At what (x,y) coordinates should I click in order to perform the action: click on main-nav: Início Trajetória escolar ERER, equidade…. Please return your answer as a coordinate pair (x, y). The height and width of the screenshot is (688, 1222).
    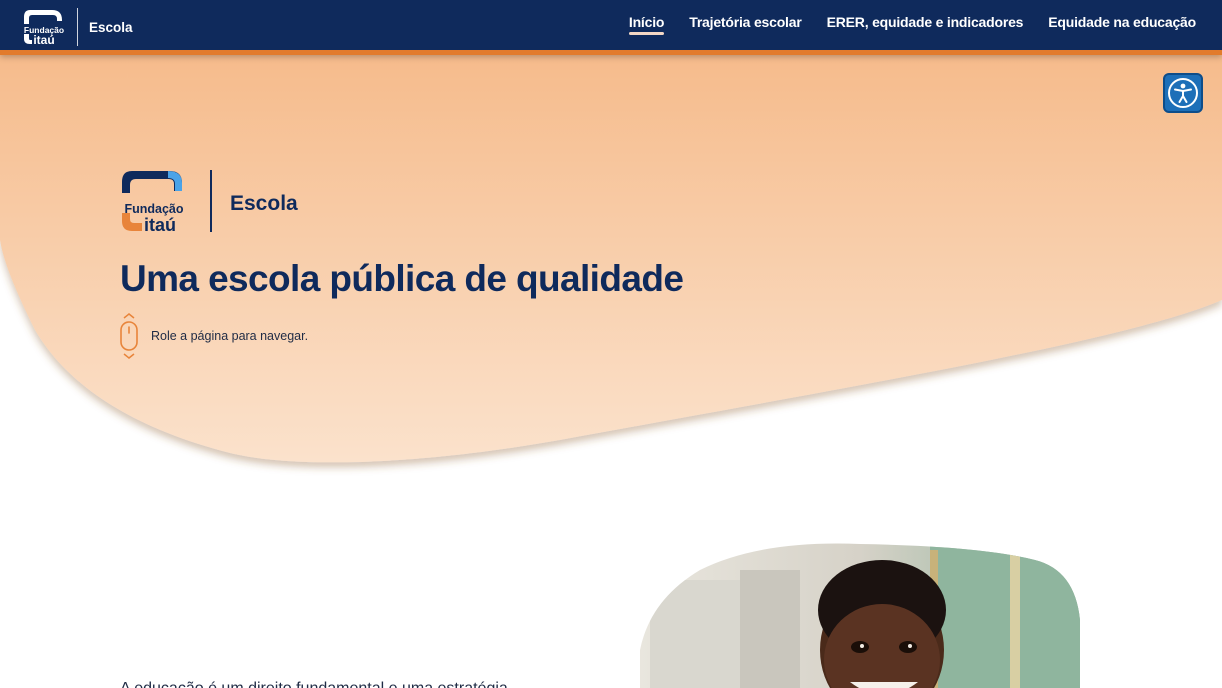
    Looking at the image, I should click on (912, 24).